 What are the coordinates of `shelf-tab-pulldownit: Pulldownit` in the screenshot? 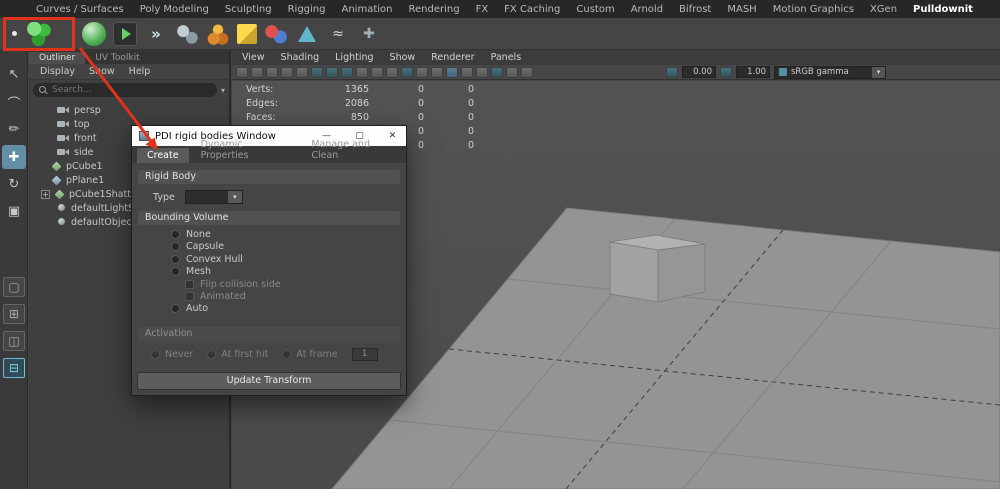 It's located at (943, 9).